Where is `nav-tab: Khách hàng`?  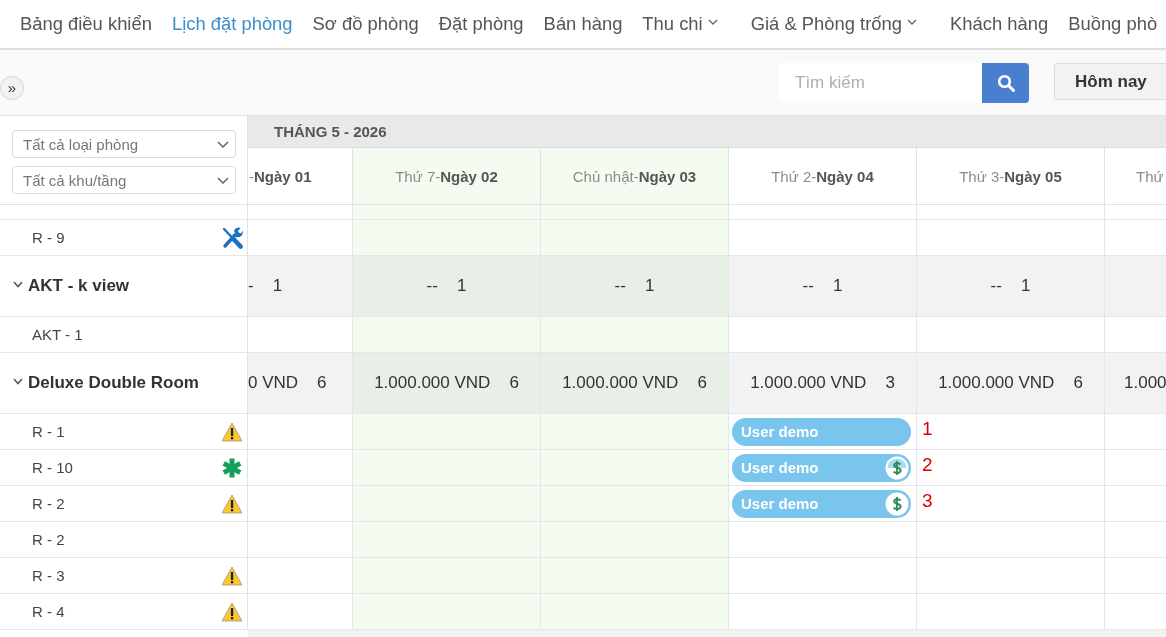 nav-tab: Khách hàng is located at coordinates (999, 24).